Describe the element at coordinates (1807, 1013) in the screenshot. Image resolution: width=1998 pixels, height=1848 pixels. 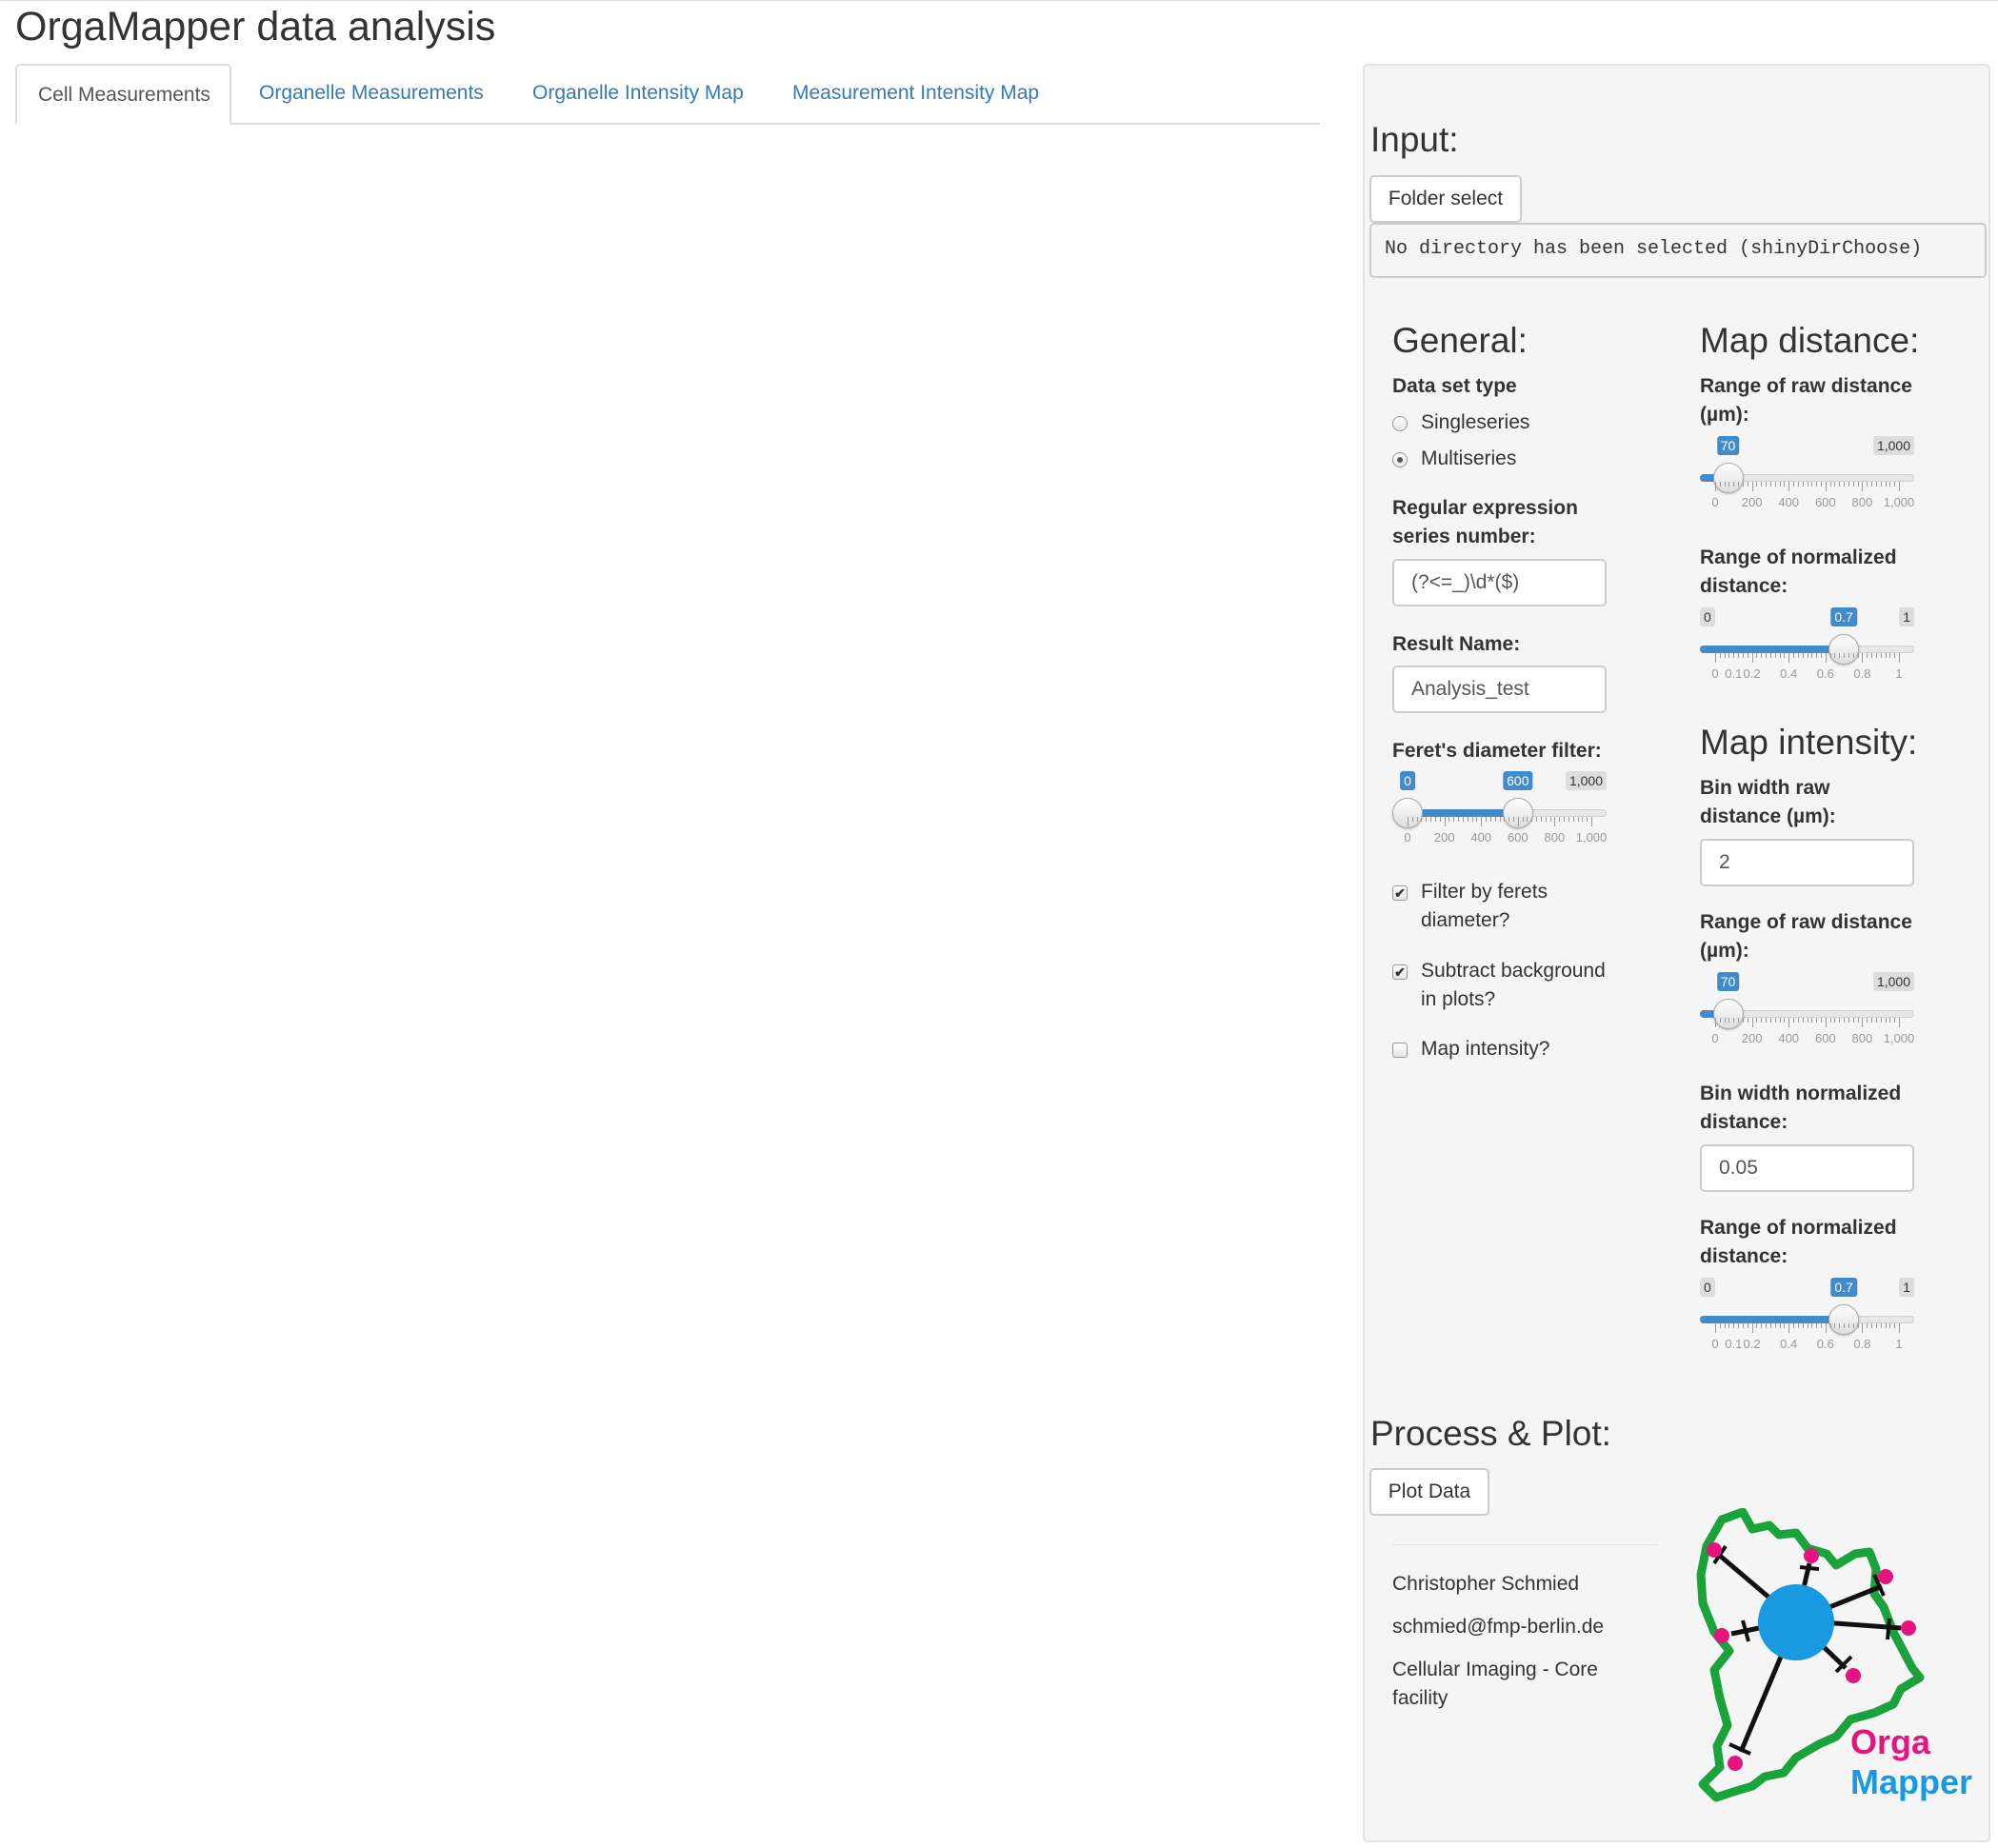
I see `mi-raw-range-slider: 1,000 70 0 200 400 600 800 1,000` at that location.